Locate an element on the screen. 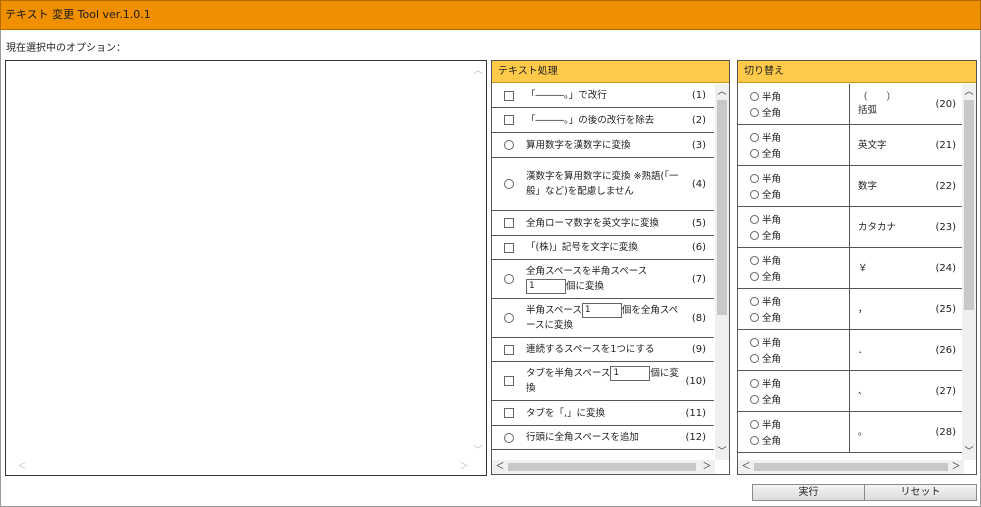 The height and width of the screenshot is (507, 981). text-processing-item: 「―――。」の後の改行を除去 (2) is located at coordinates (603, 120).